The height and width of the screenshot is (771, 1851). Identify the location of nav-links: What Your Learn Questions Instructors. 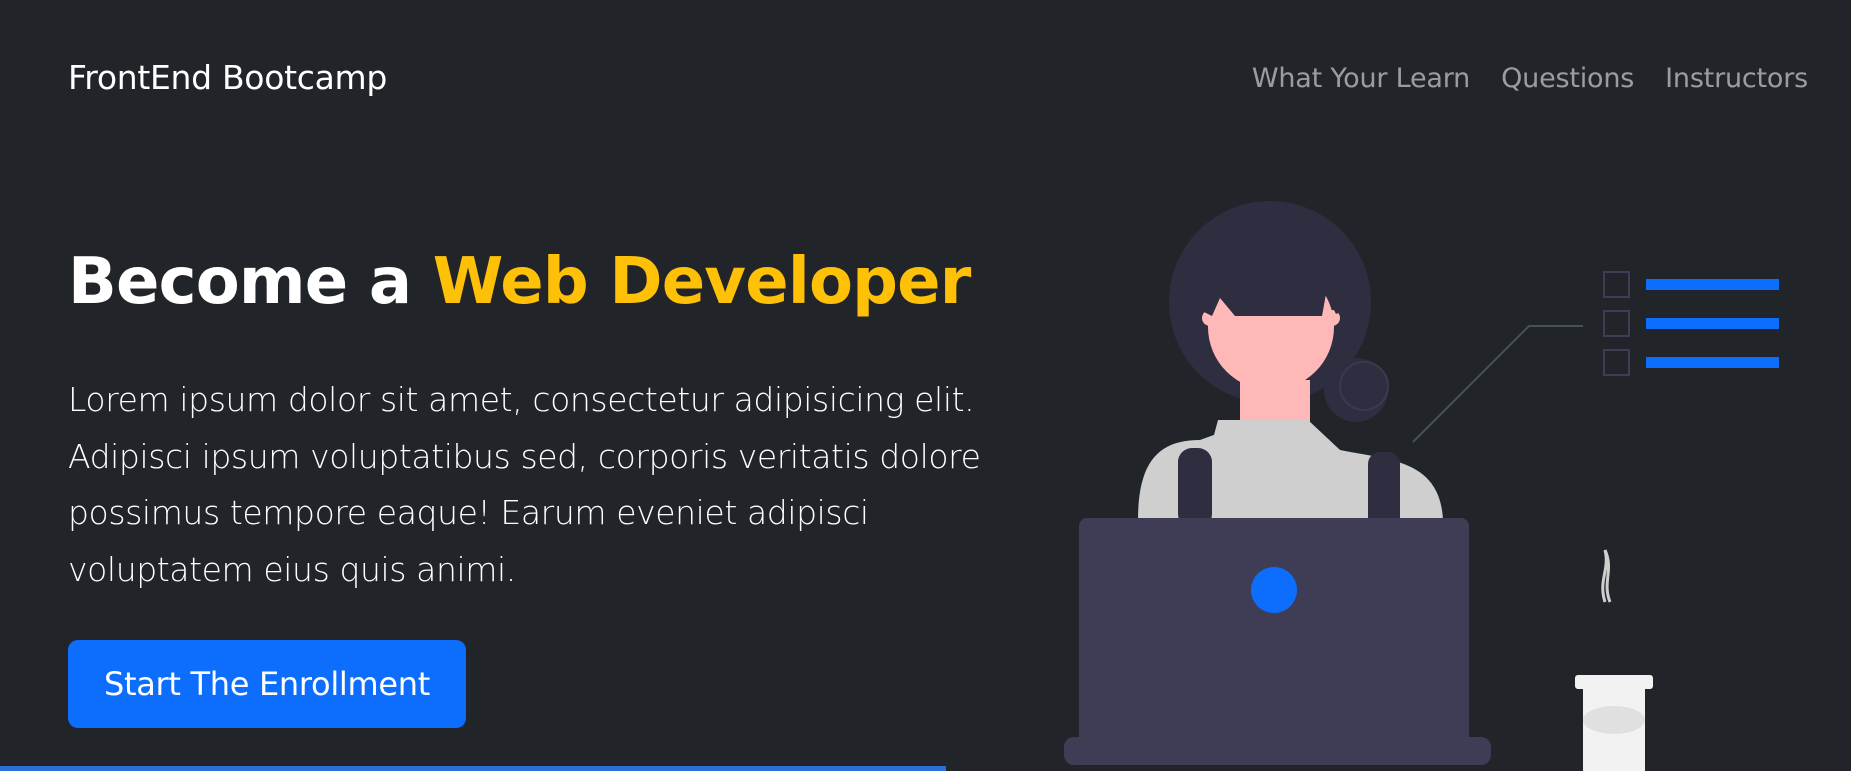
(1530, 78).